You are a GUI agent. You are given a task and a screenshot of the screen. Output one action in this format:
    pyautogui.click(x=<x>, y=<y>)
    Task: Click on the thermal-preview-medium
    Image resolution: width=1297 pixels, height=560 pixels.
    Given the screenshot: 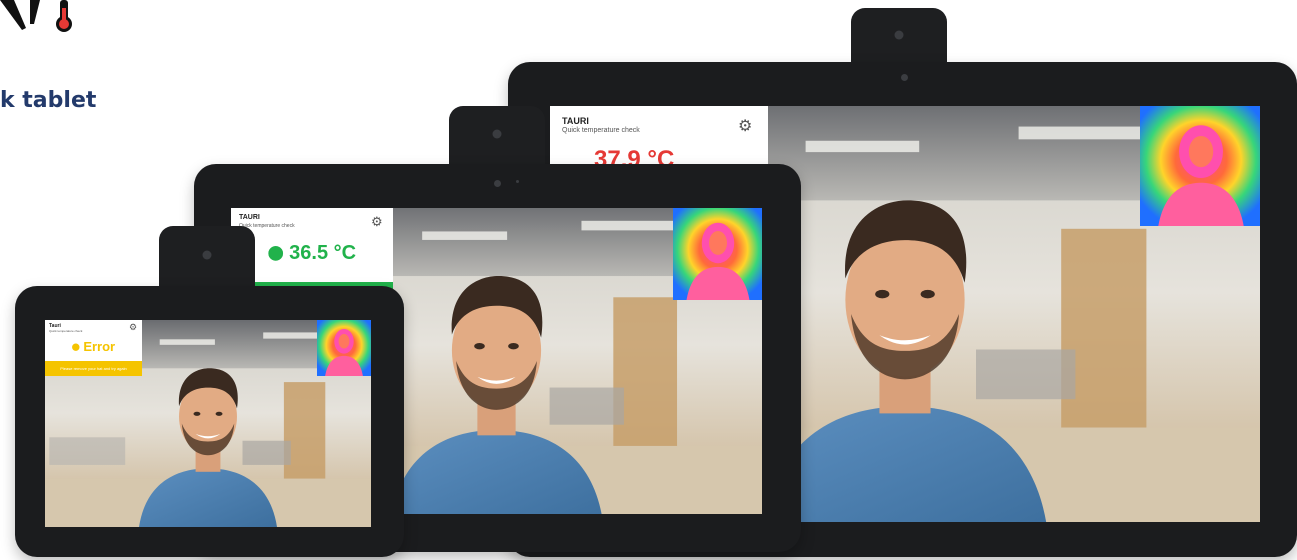 What is the action you would take?
    pyautogui.click(x=717, y=254)
    